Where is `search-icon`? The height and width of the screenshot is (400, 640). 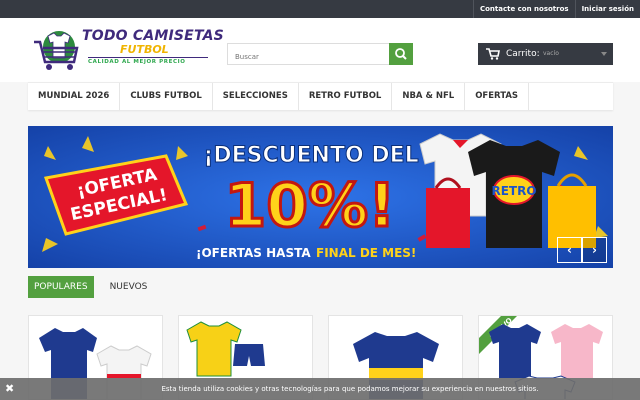 search-icon is located at coordinates (401, 54).